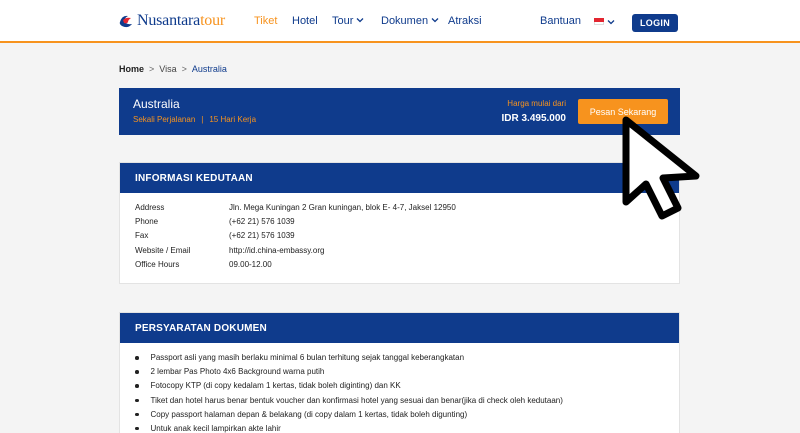 This screenshot has height=433, width=800. Describe the element at coordinates (465, 21) in the screenshot. I see `nav-atraksi: Atraksi` at that location.